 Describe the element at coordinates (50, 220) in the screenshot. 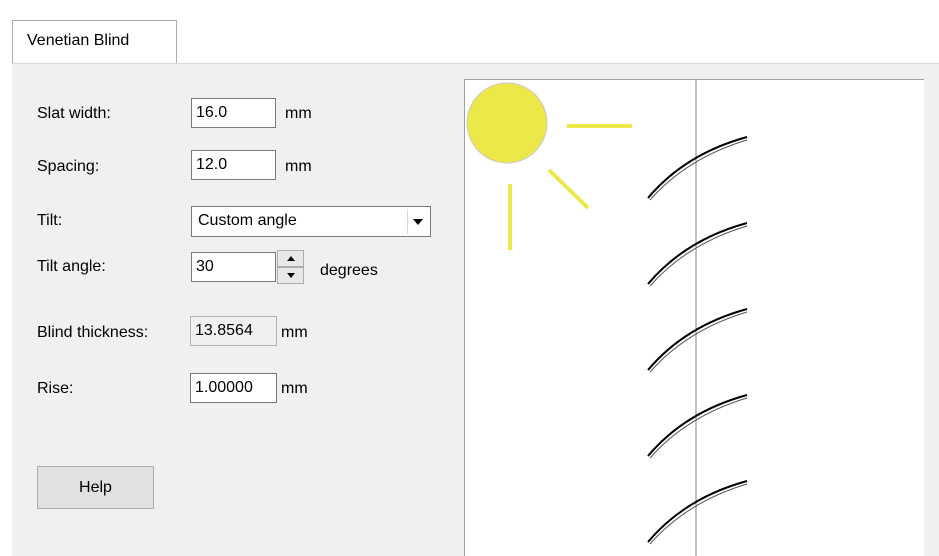

I see `tilt-label: Tilt:` at that location.